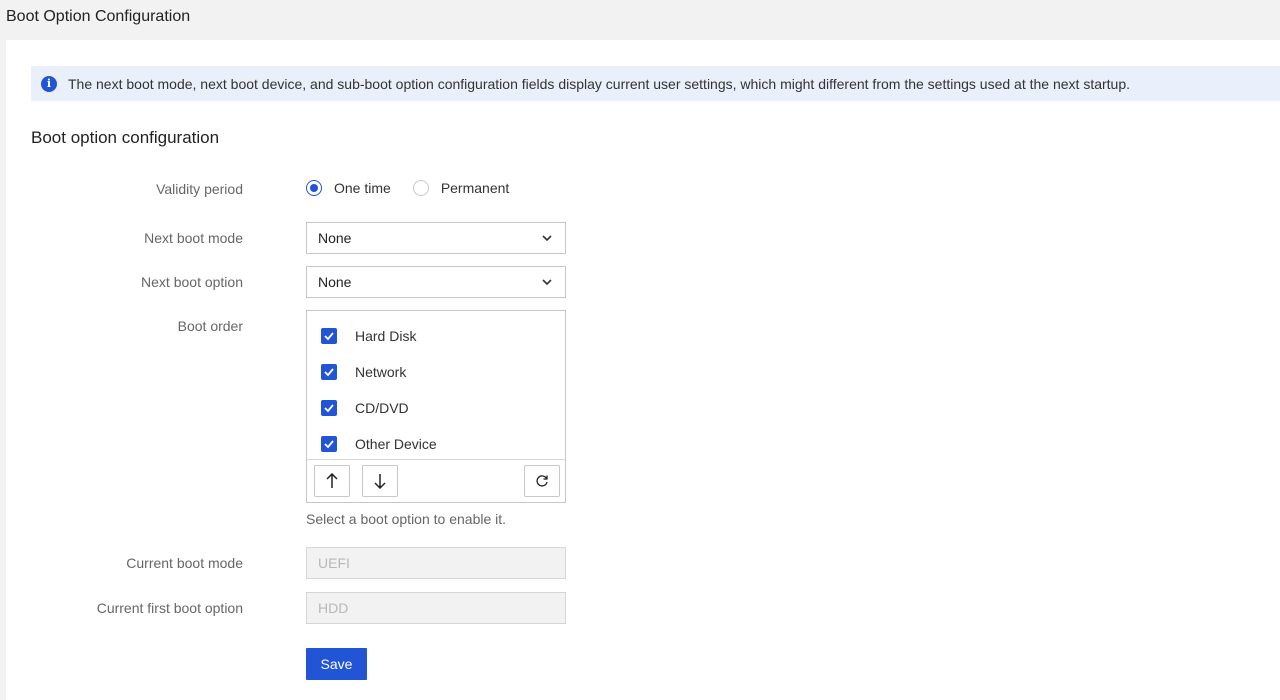 The width and height of the screenshot is (1280, 700). Describe the element at coordinates (184, 563) in the screenshot. I see `current-boot-mode-label: Current boot mode` at that location.